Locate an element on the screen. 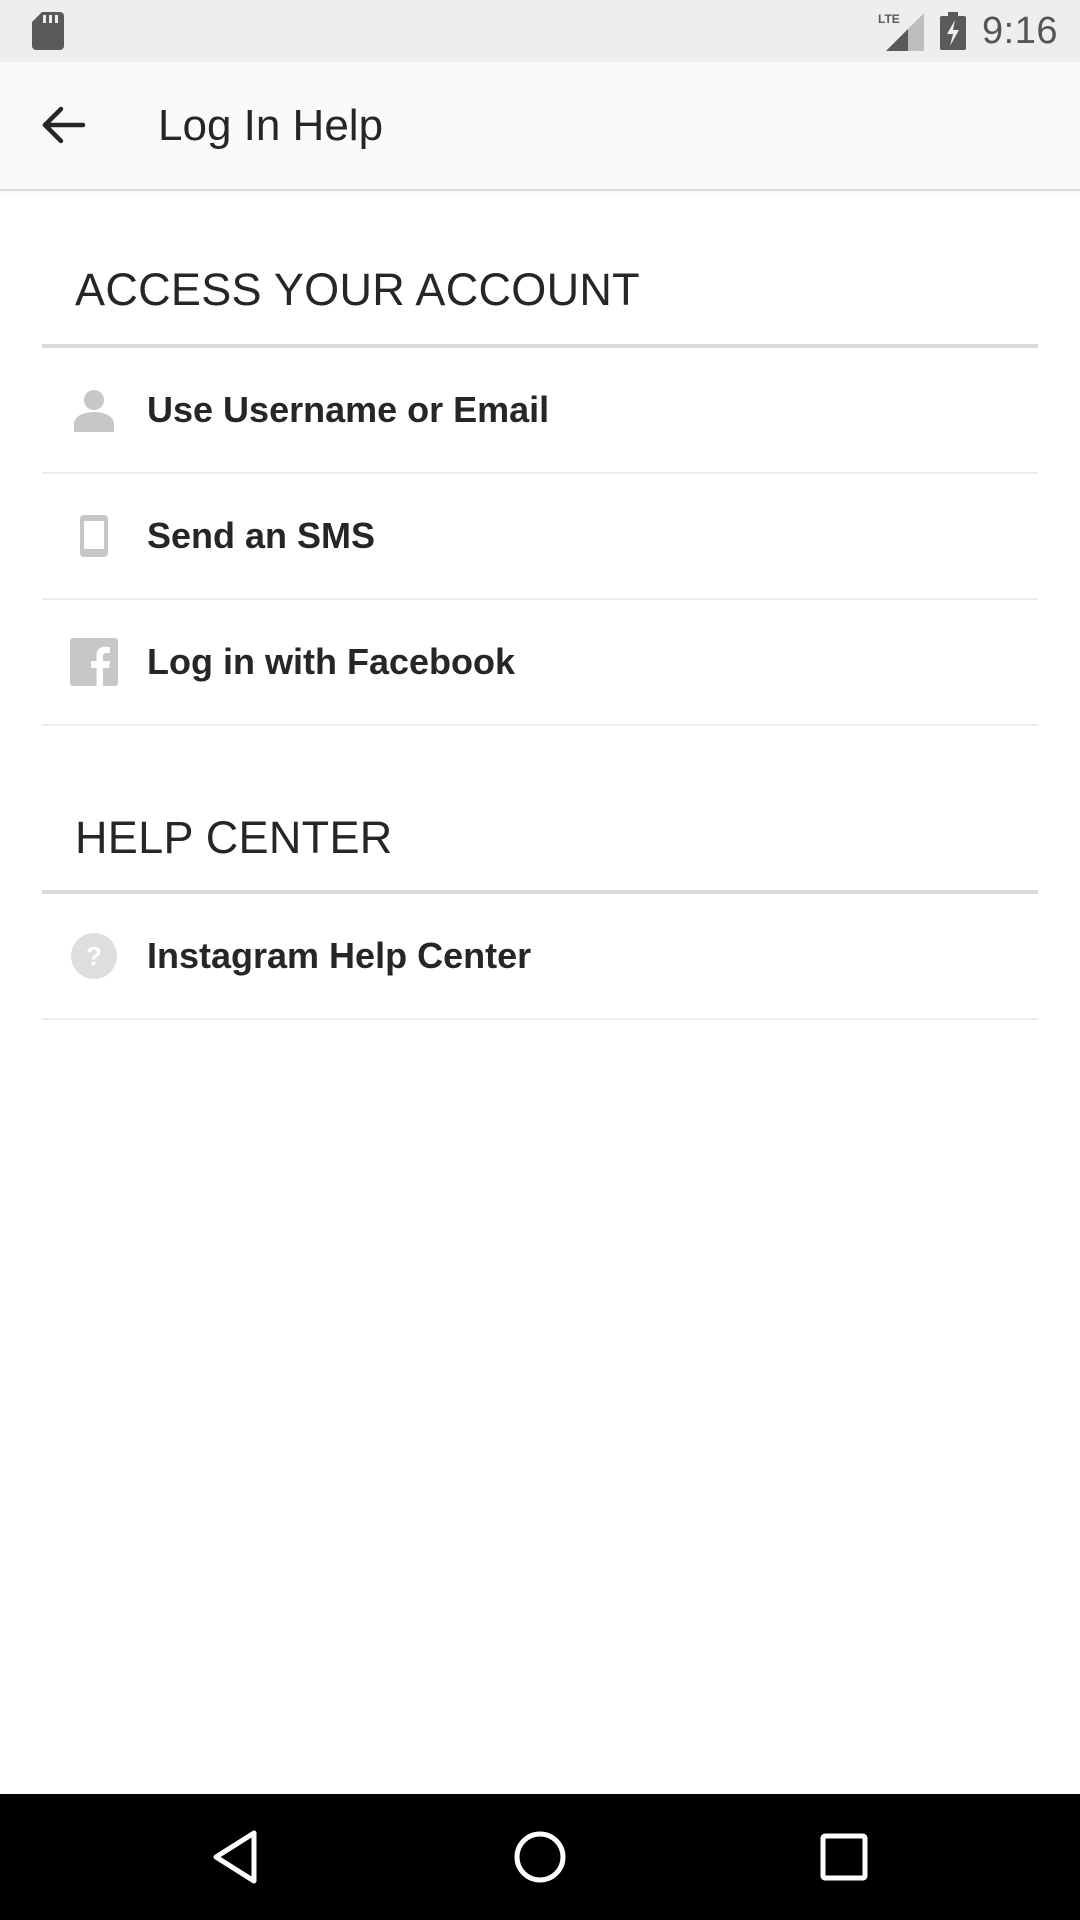 Image resolution: width=1080 pixels, height=1920 pixels. status-icons: LTE 9:16 is located at coordinates (968, 31).